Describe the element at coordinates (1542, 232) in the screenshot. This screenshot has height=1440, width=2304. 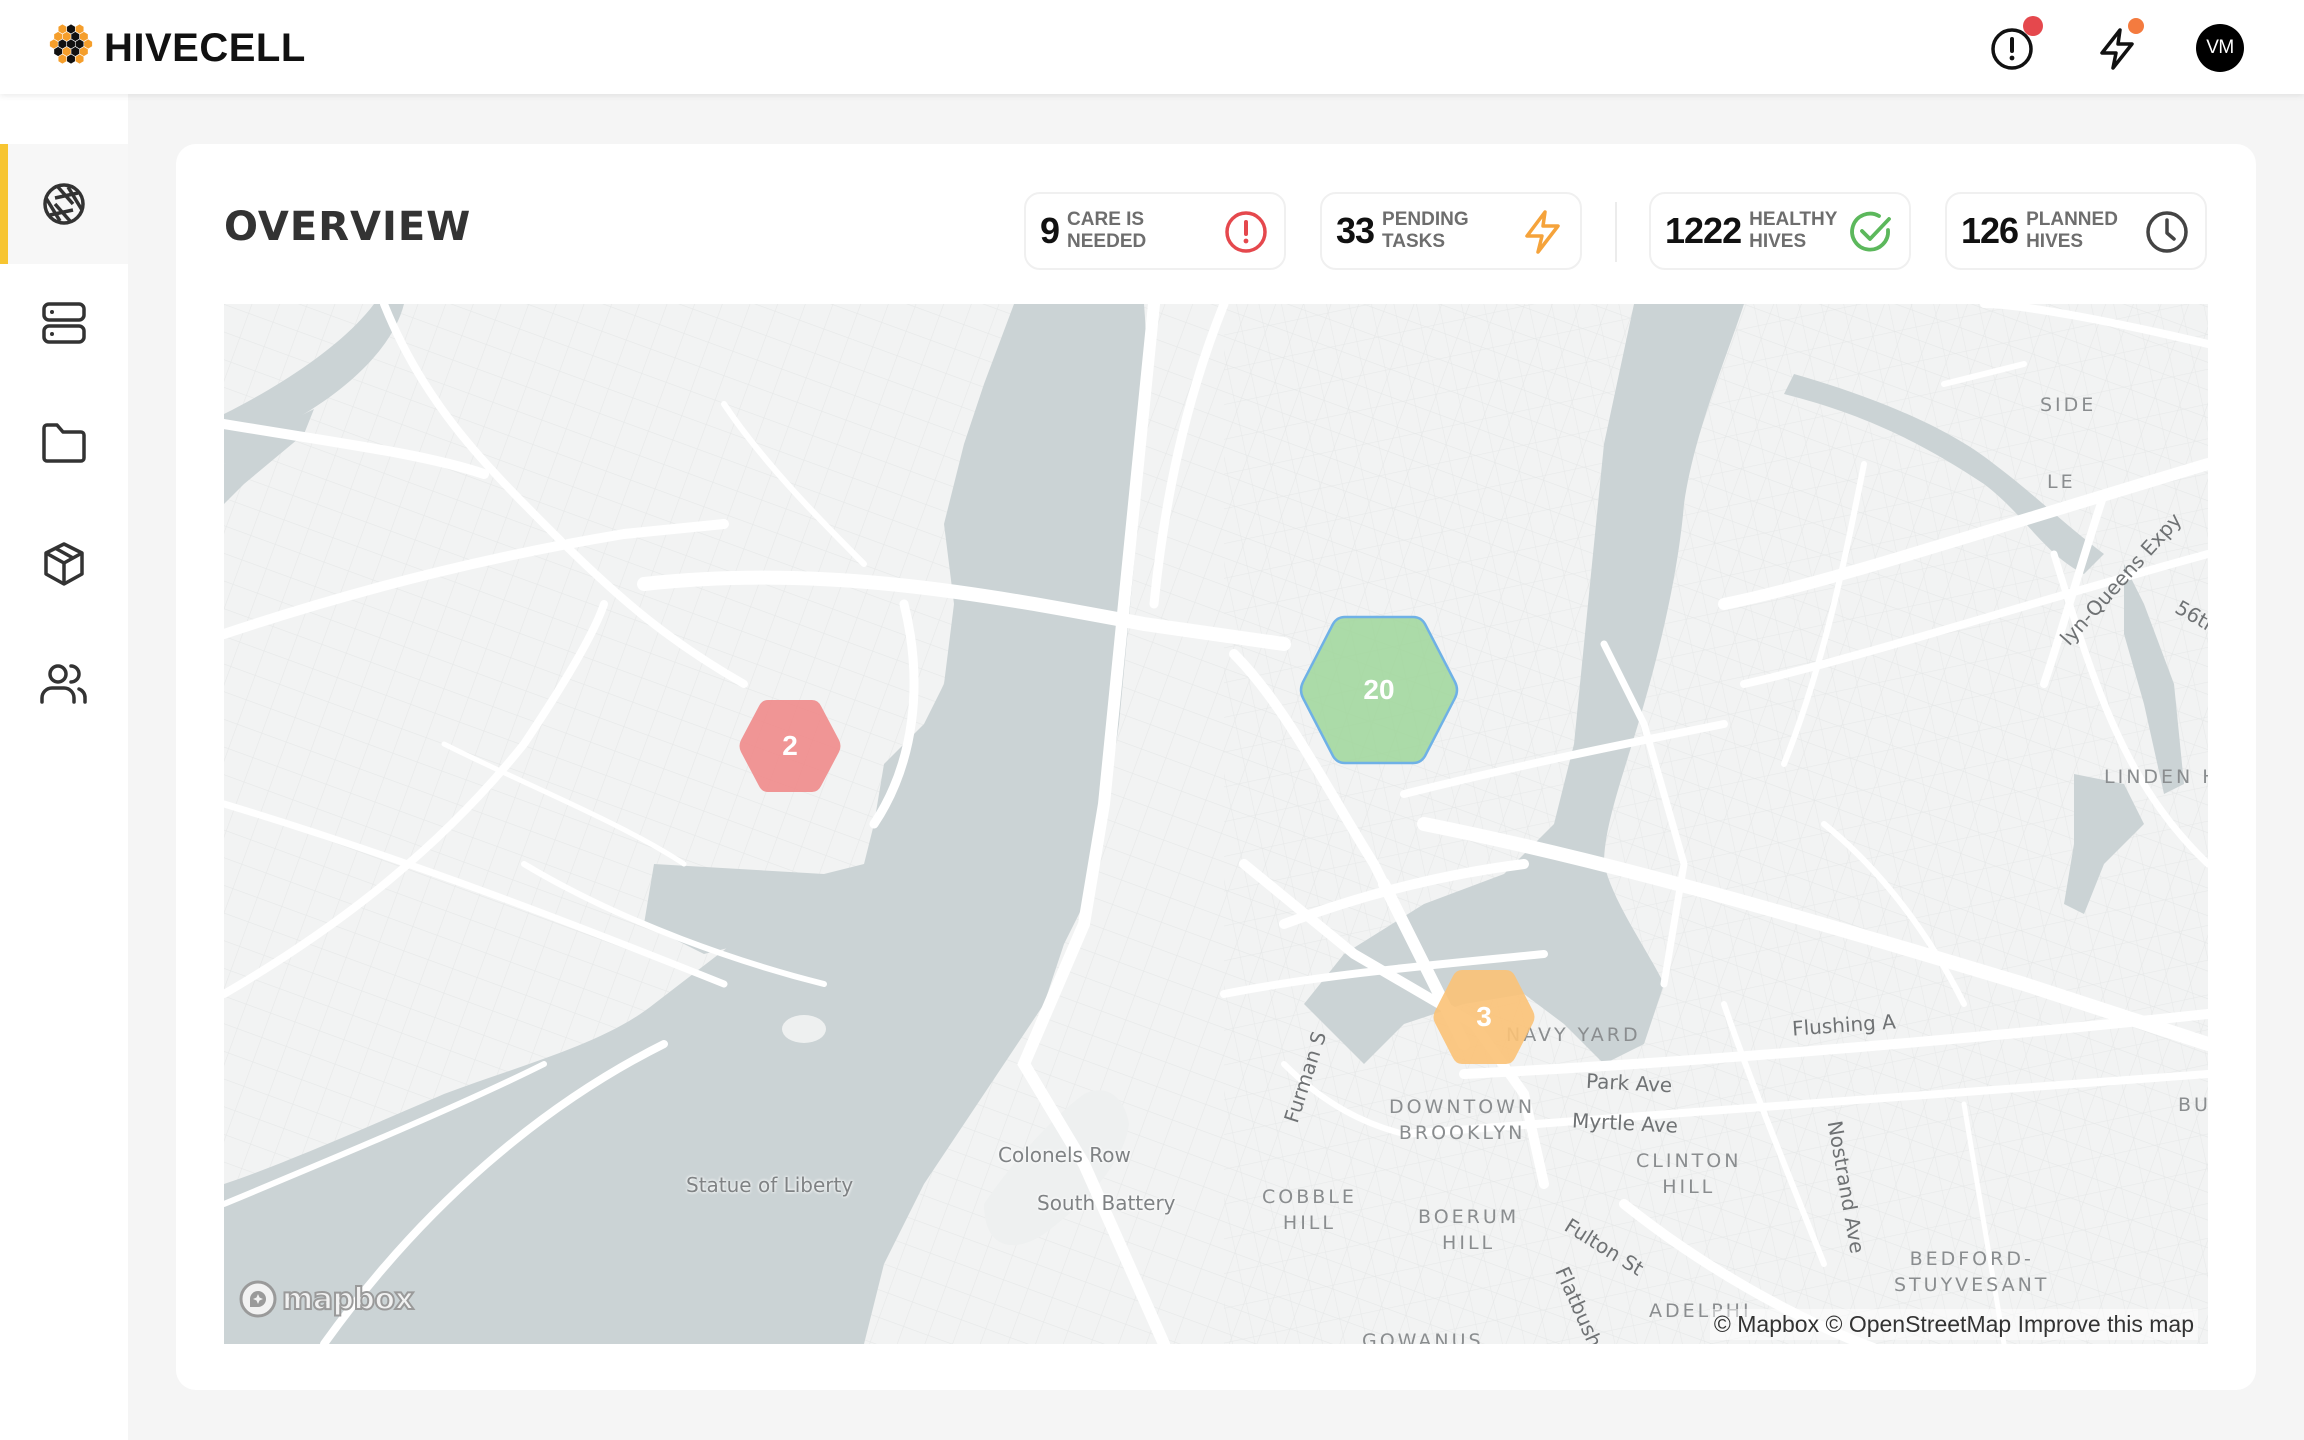
I see `lightning-icon` at that location.